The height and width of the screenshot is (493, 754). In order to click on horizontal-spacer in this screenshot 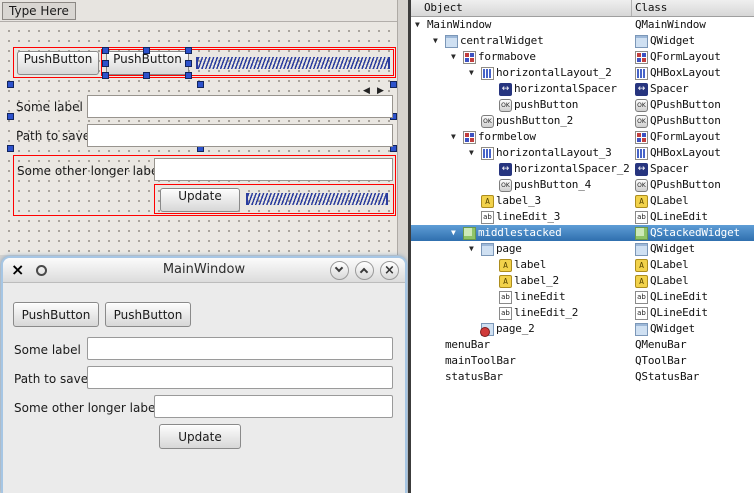, I will do `click(293, 63)`.